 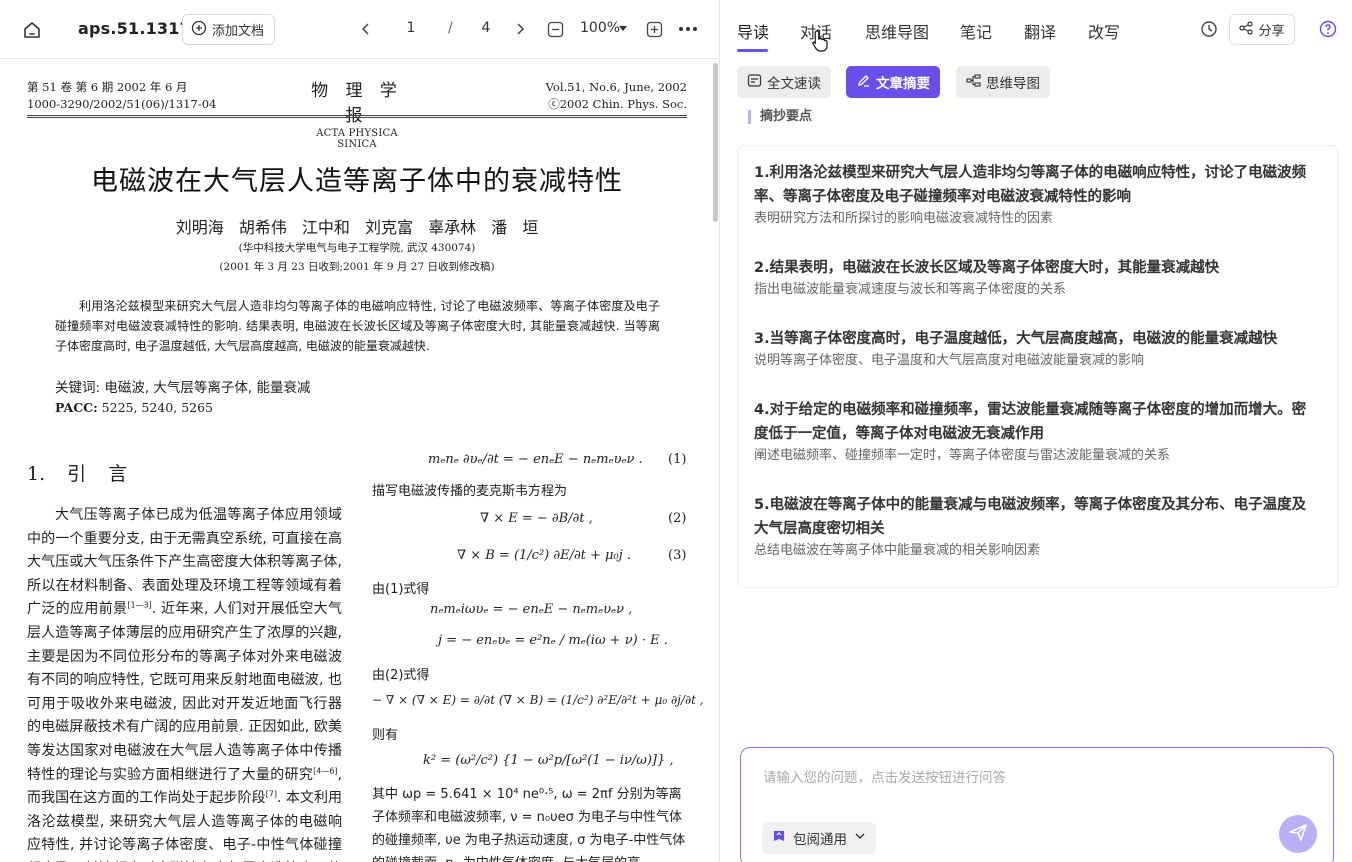 What do you see at coordinates (893, 82) in the screenshot?
I see `article-summary-button: 文章摘要` at bounding box center [893, 82].